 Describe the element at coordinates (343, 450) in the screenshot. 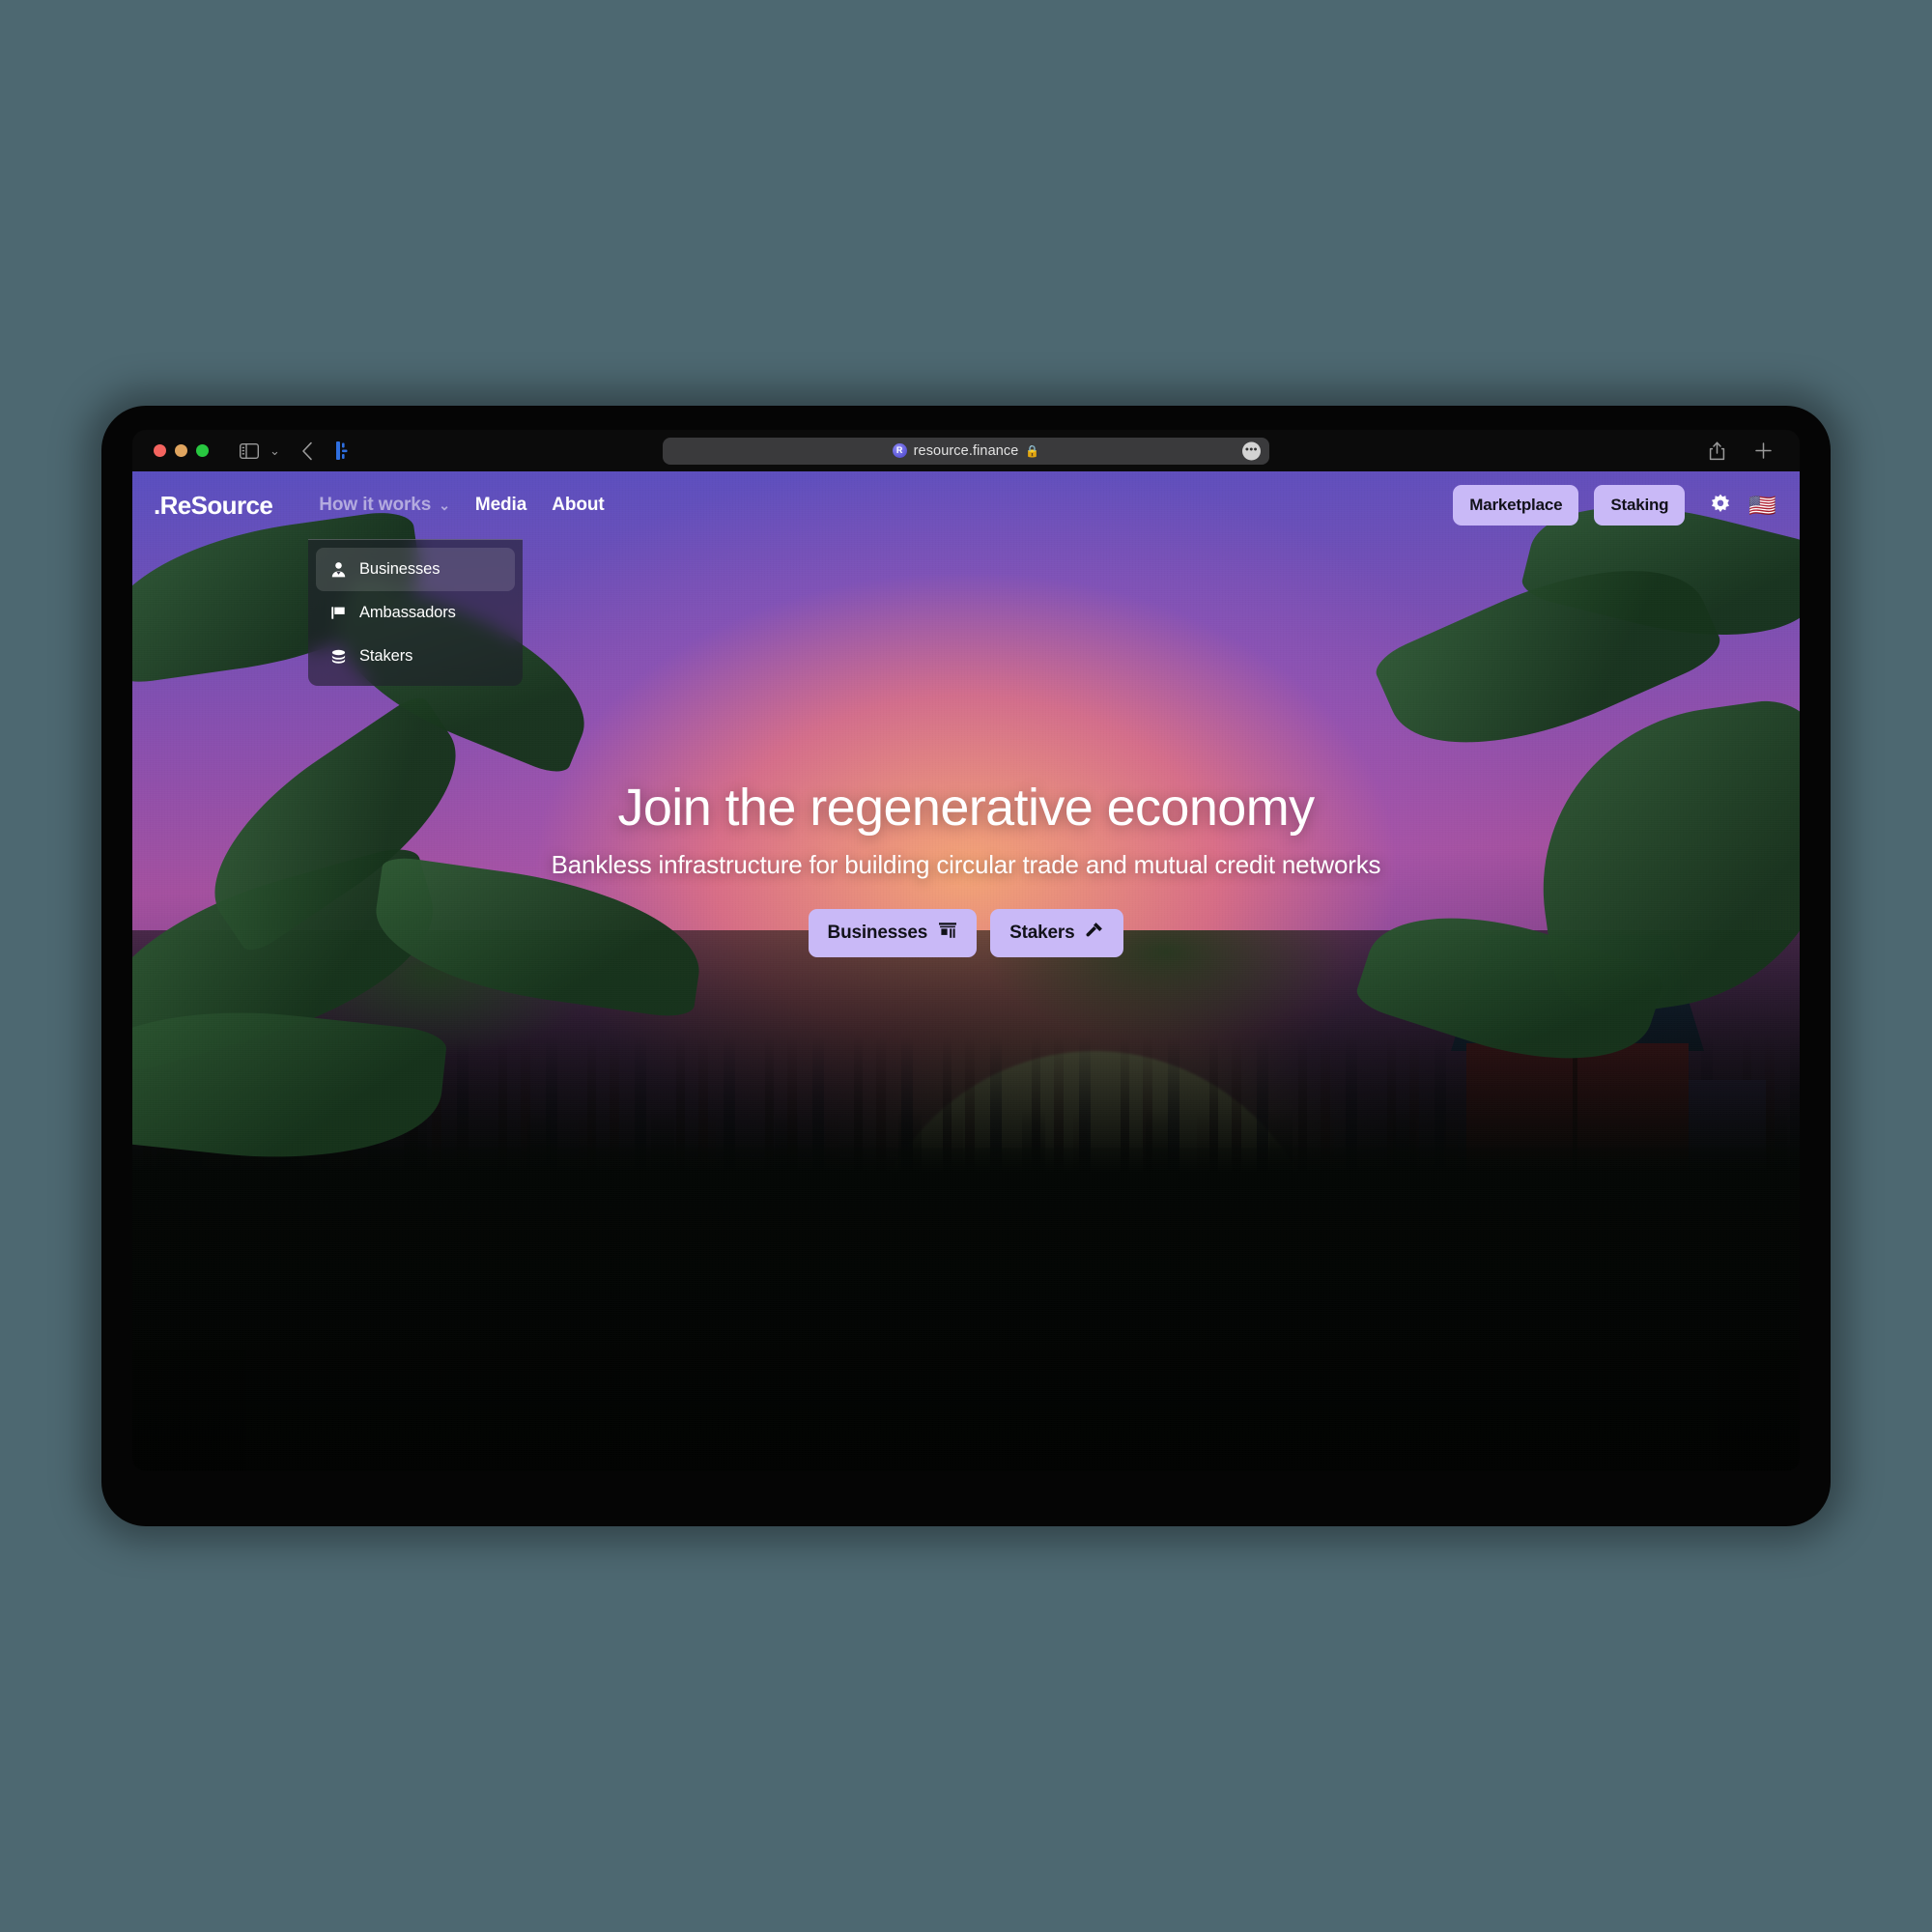

I see `reader-view-icon` at that location.